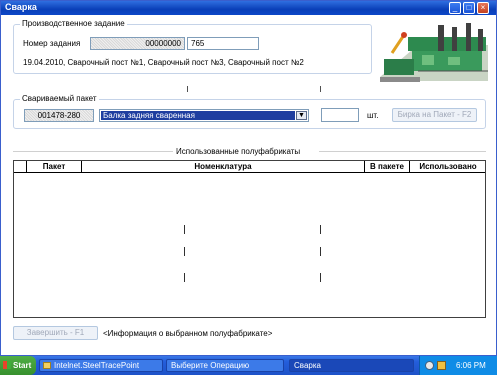 The width and height of the screenshot is (497, 375). What do you see at coordinates (22, 365) in the screenshot?
I see `start-label: Start` at bounding box center [22, 365].